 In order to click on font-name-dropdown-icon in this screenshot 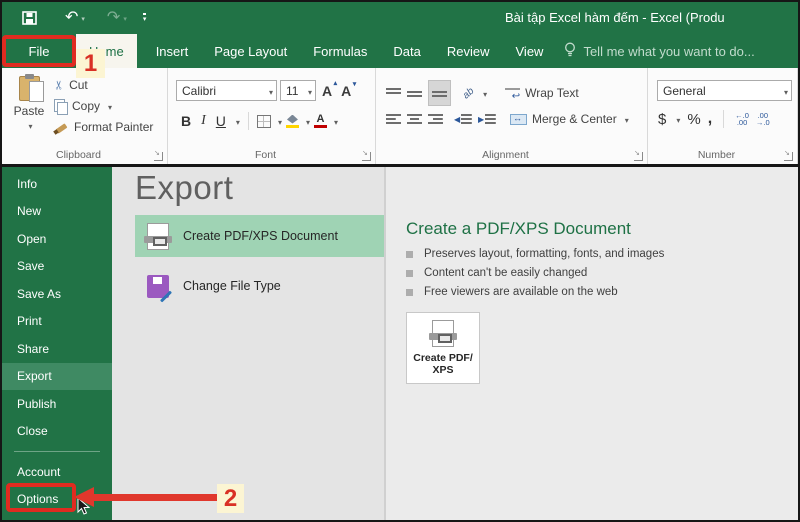, I will do `click(269, 91)`.